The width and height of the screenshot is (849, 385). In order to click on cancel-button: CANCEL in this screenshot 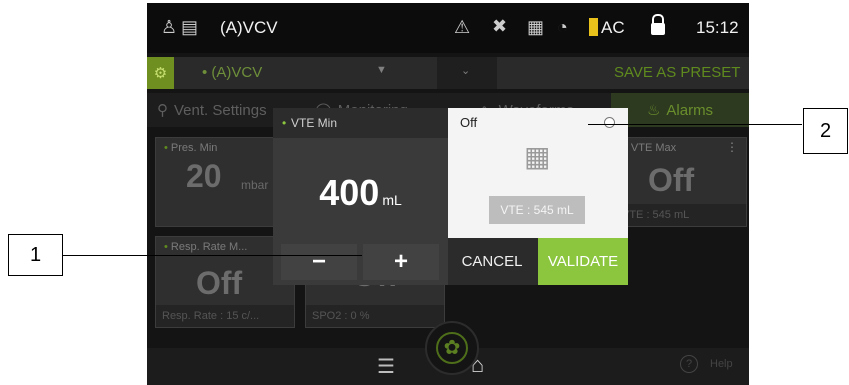, I will do `click(492, 261)`.